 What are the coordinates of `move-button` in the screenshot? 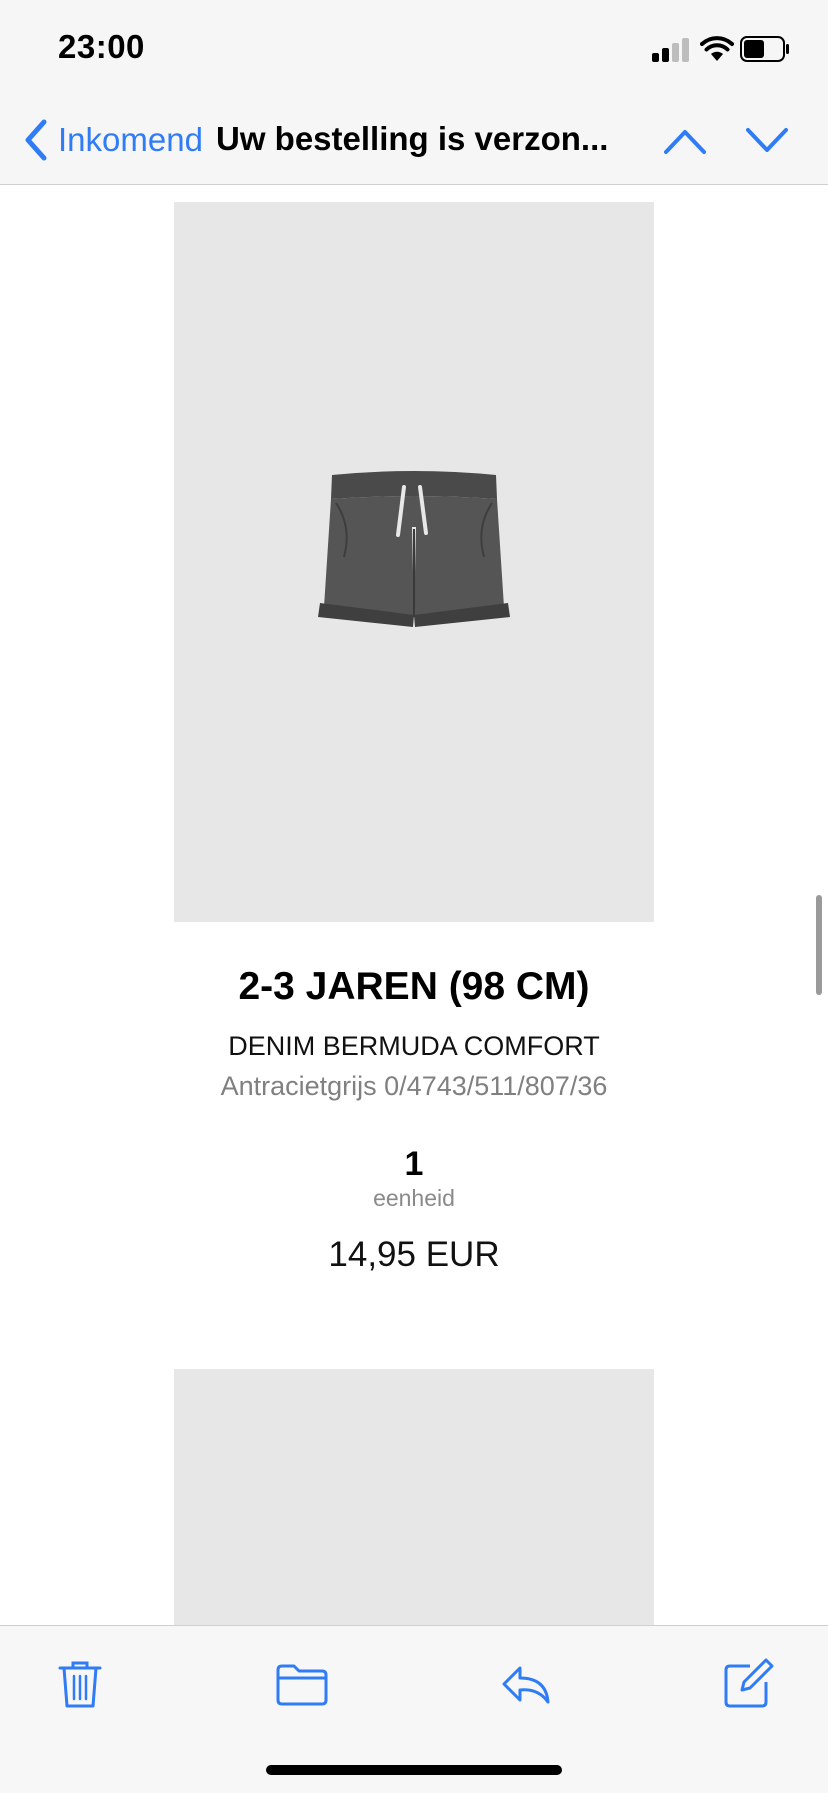 It's located at (302, 1684).